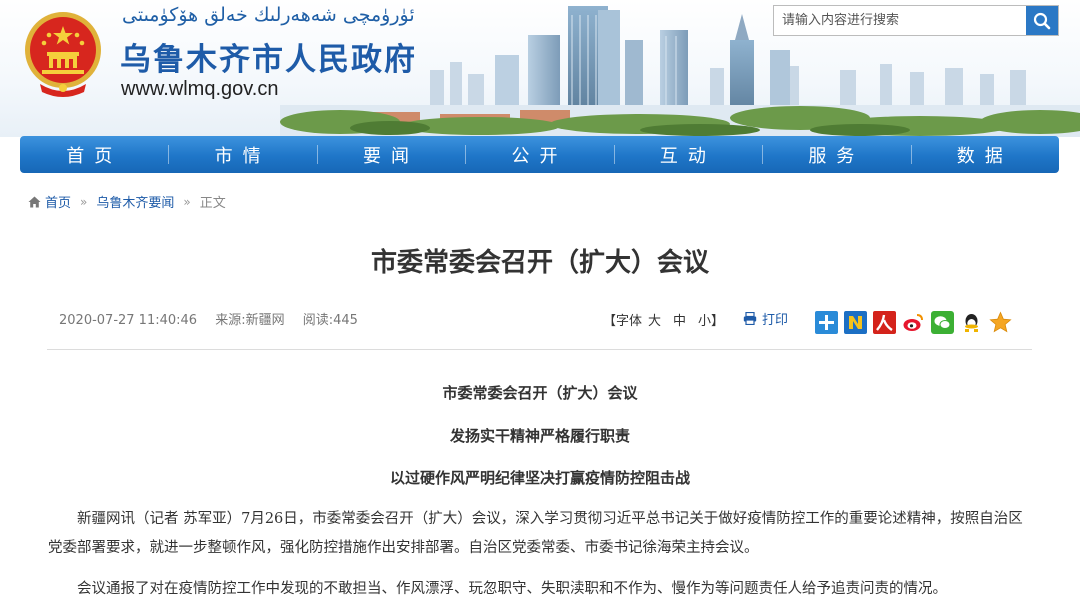  I want to click on breadcrumb-current: 正文, so click(212, 203).